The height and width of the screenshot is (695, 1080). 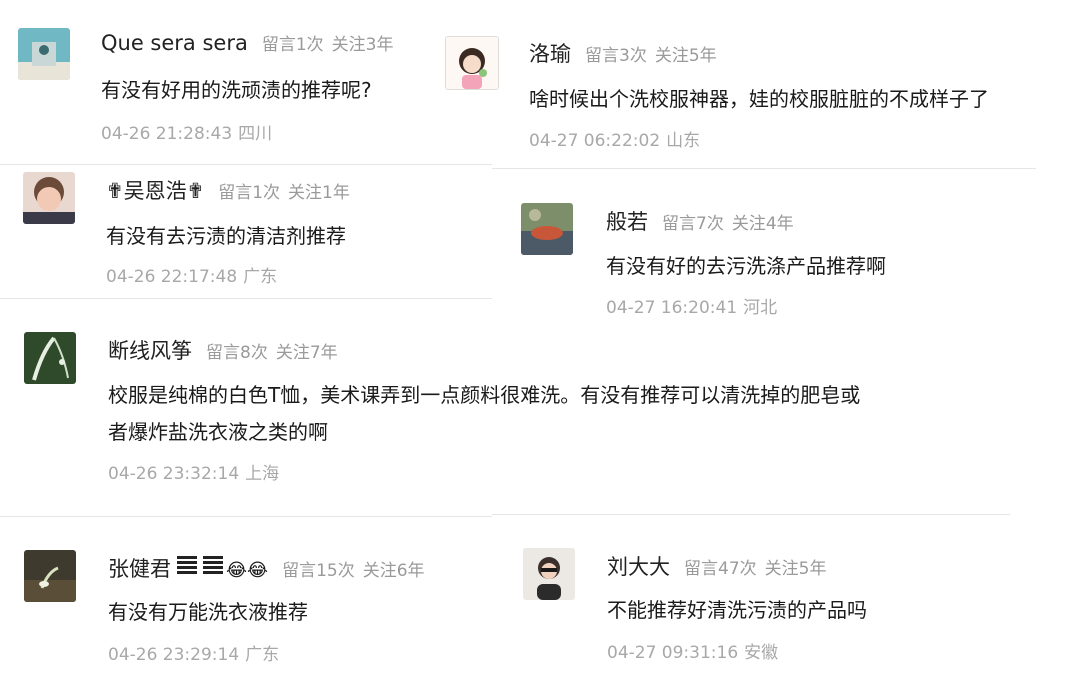 I want to click on timestamp: 04-26 21:28:43 四川, so click(x=186, y=131).